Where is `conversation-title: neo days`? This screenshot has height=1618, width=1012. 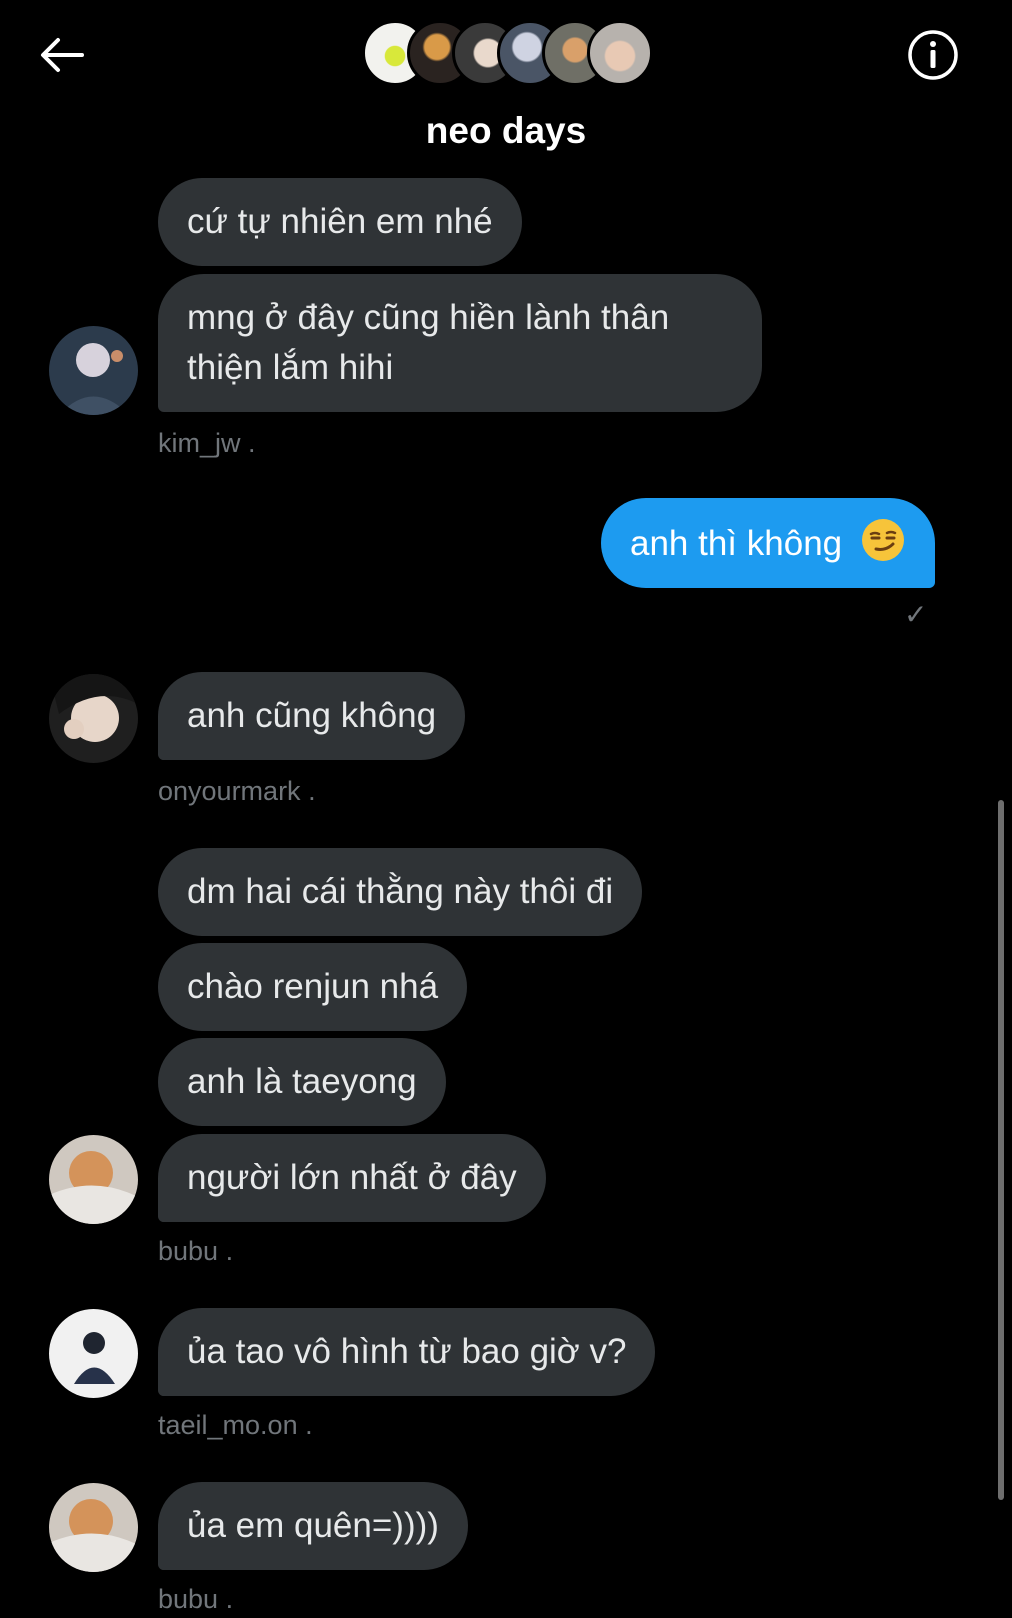 conversation-title: neo days is located at coordinates (506, 131).